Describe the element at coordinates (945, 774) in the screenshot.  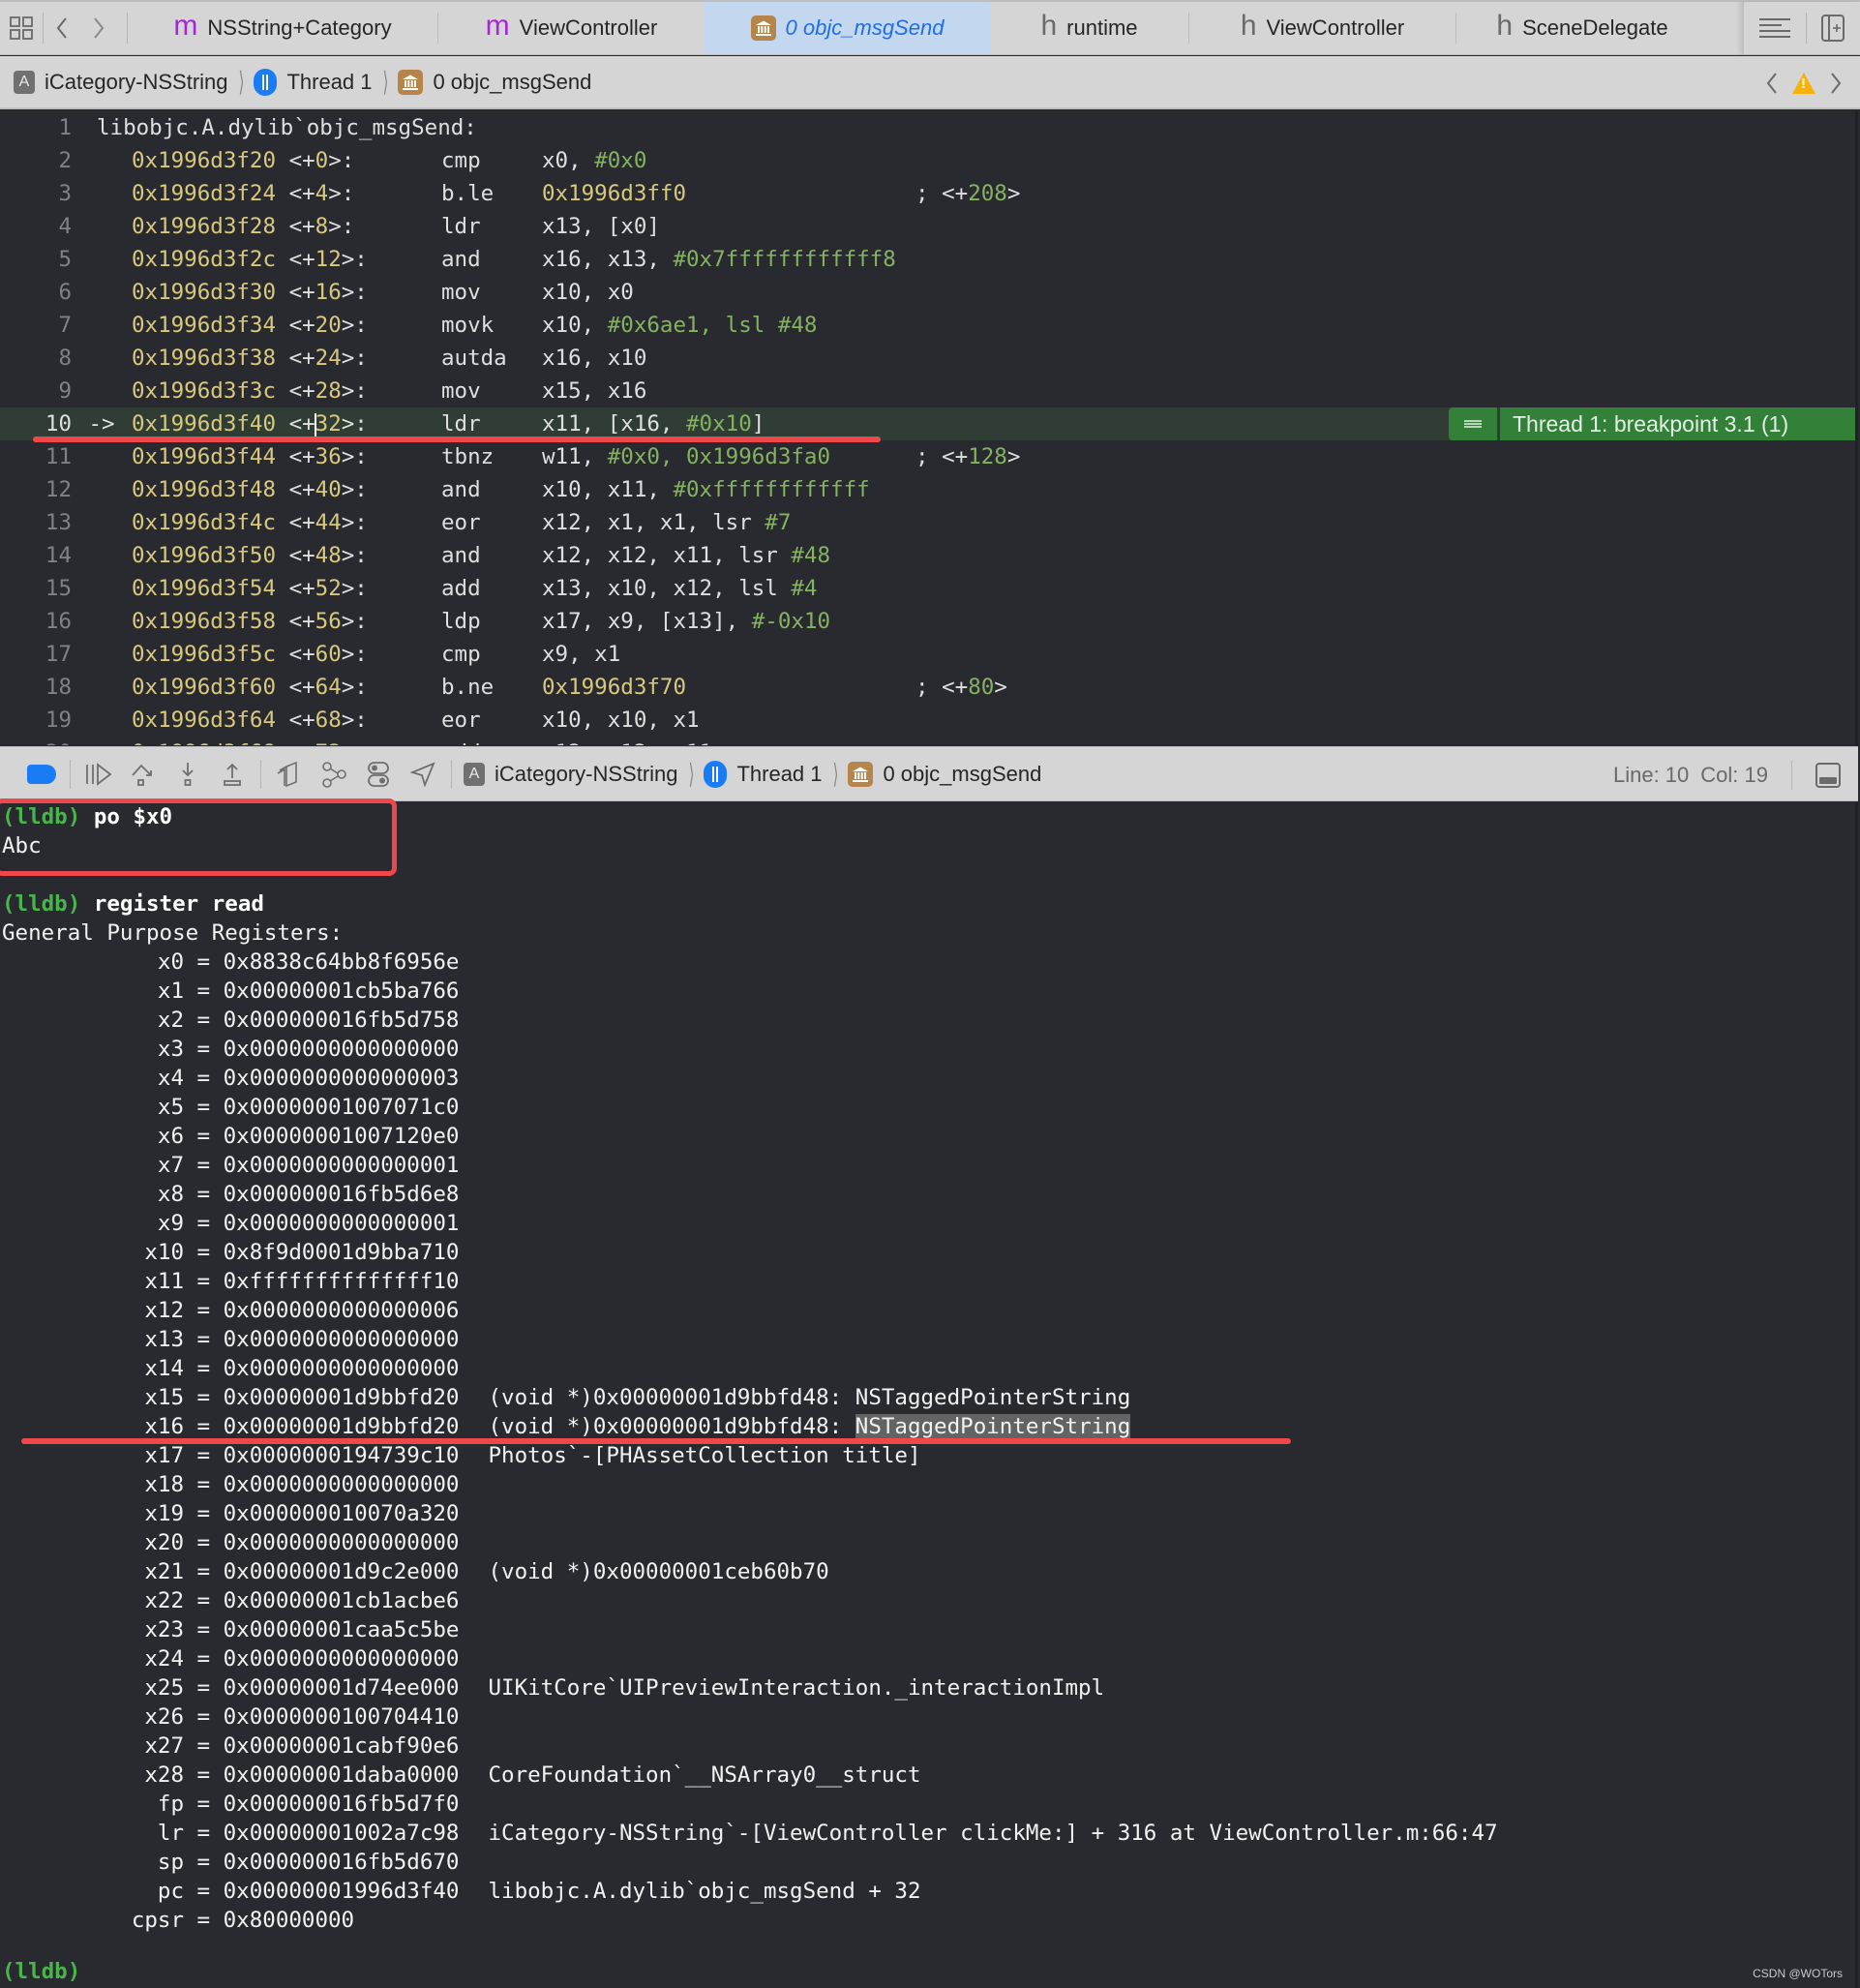
I see `debug-breadcrumb-frame: 0 objc_msgSend` at that location.